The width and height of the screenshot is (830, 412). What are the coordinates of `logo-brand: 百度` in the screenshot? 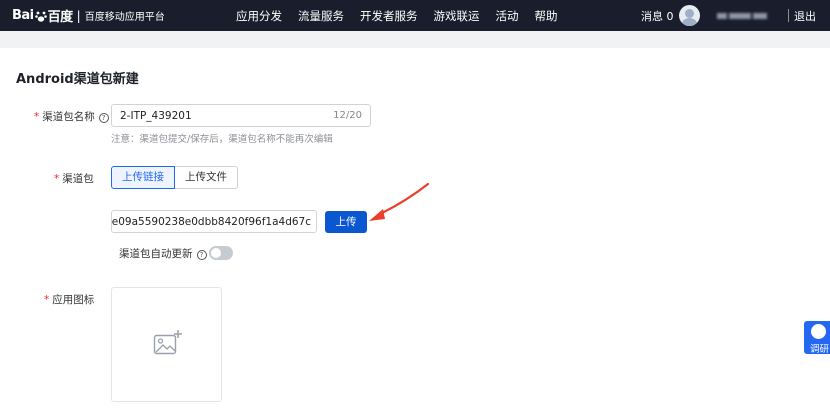 It's located at (60, 17).